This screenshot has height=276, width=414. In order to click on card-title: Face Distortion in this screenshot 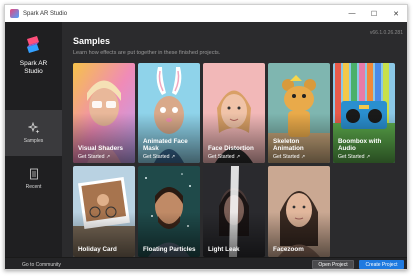, I will do `click(231, 148)`.